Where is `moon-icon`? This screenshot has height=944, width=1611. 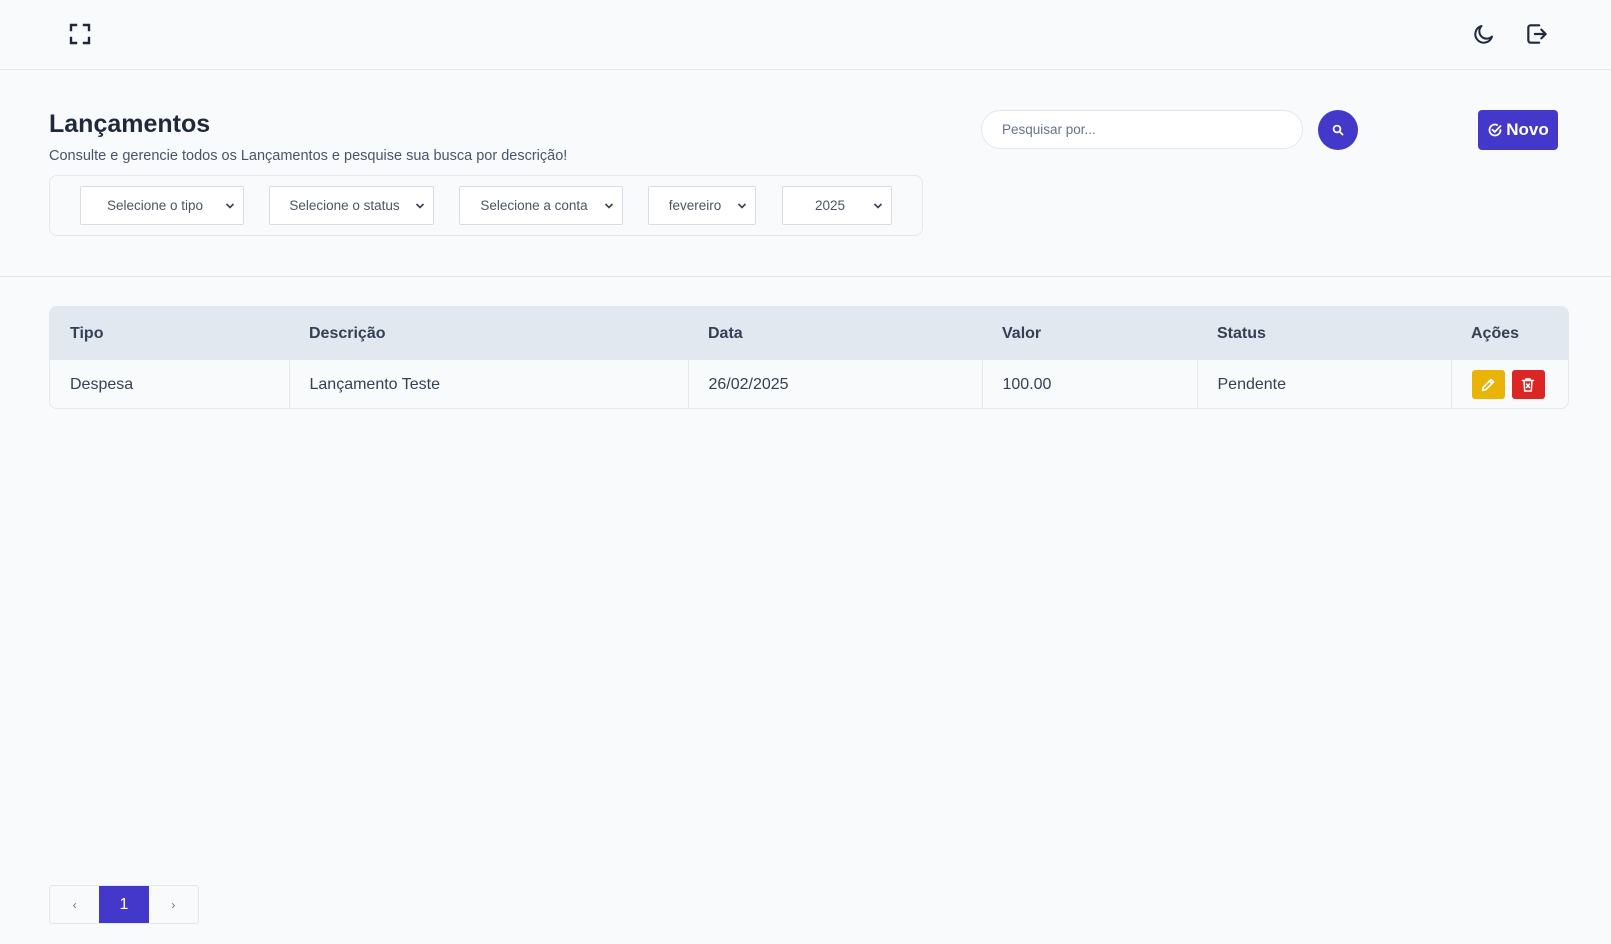
moon-icon is located at coordinates (1484, 34).